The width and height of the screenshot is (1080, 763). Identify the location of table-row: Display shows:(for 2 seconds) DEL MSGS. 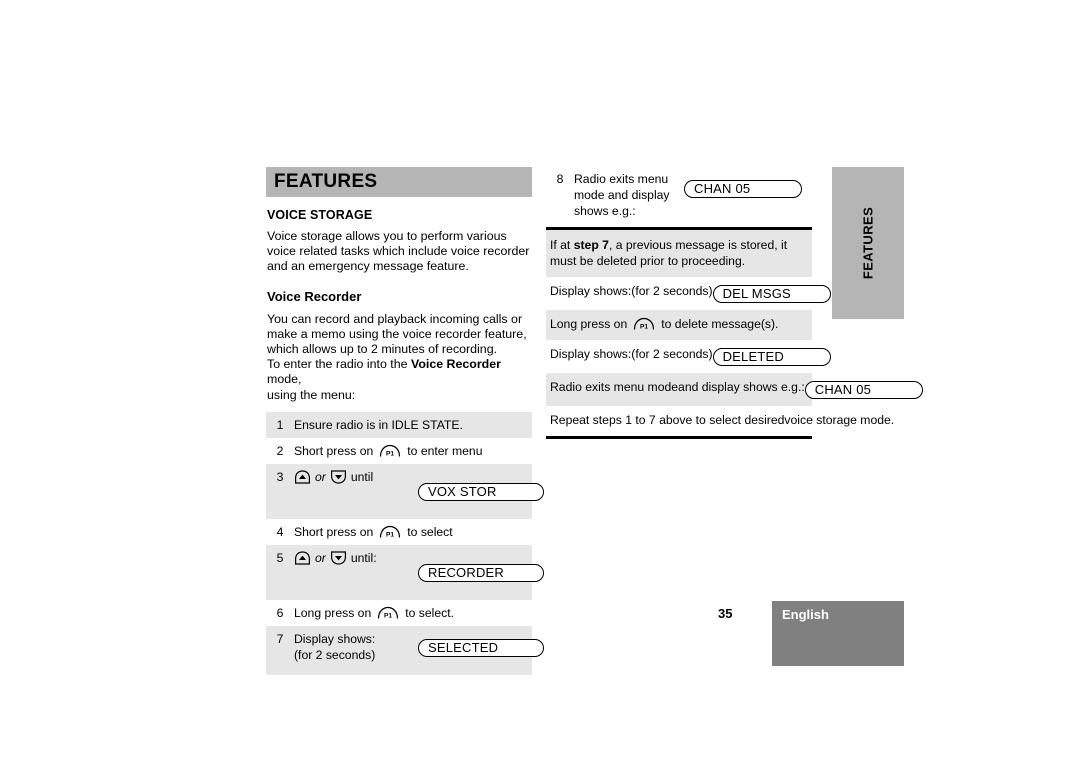
(688, 294).